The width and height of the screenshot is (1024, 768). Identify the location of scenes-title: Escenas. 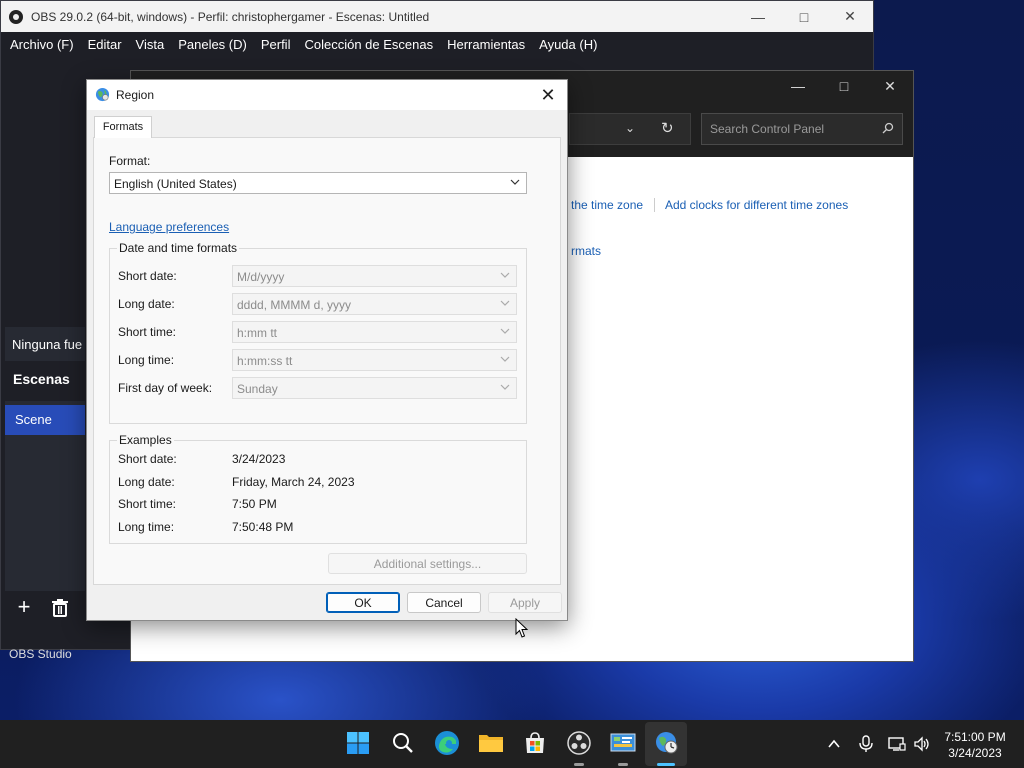
(41, 379).